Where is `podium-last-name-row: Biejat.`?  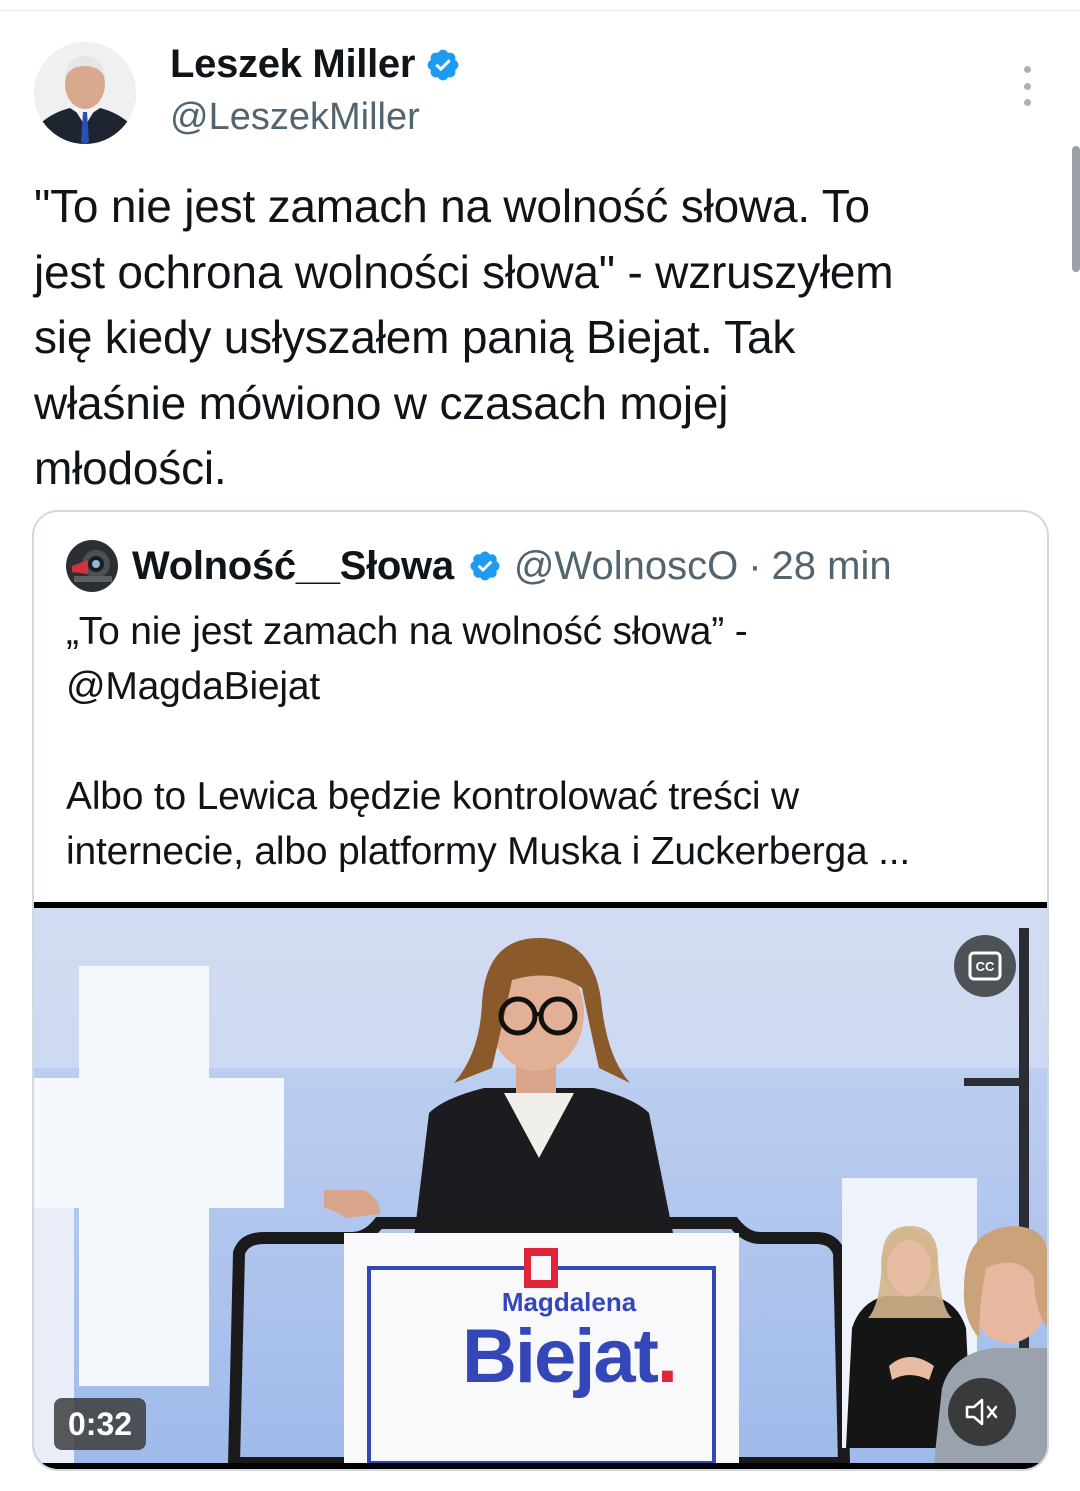
podium-last-name-row: Biejat. is located at coordinates (569, 1357).